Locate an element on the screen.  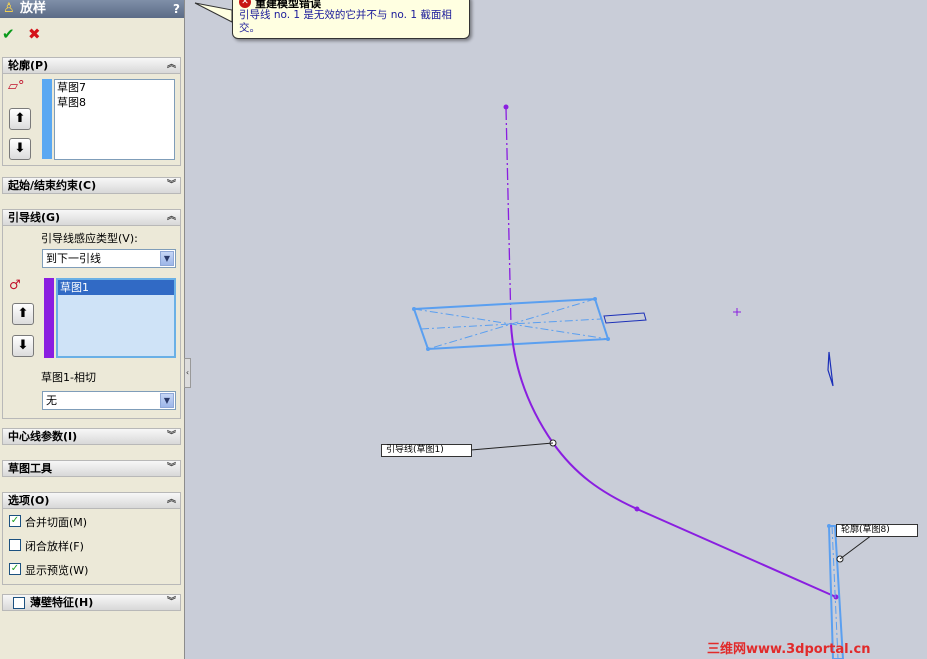
help-button: ? is located at coordinates (176, 9).